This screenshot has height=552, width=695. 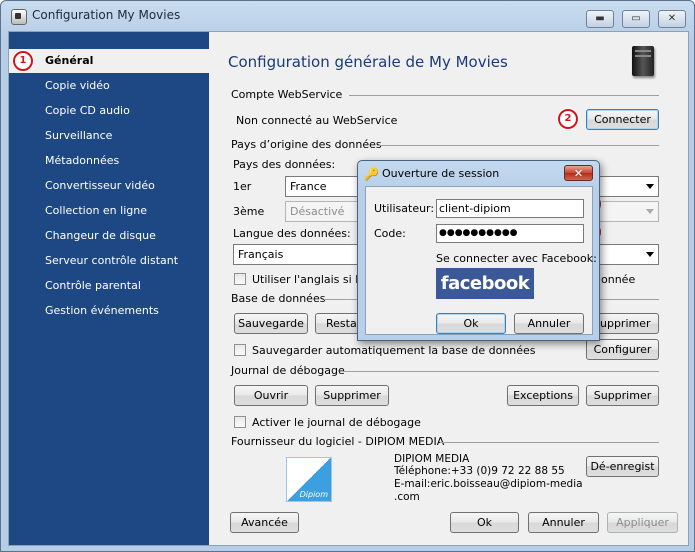 I want to click on maximize-button: ▭, so click(x=636, y=19).